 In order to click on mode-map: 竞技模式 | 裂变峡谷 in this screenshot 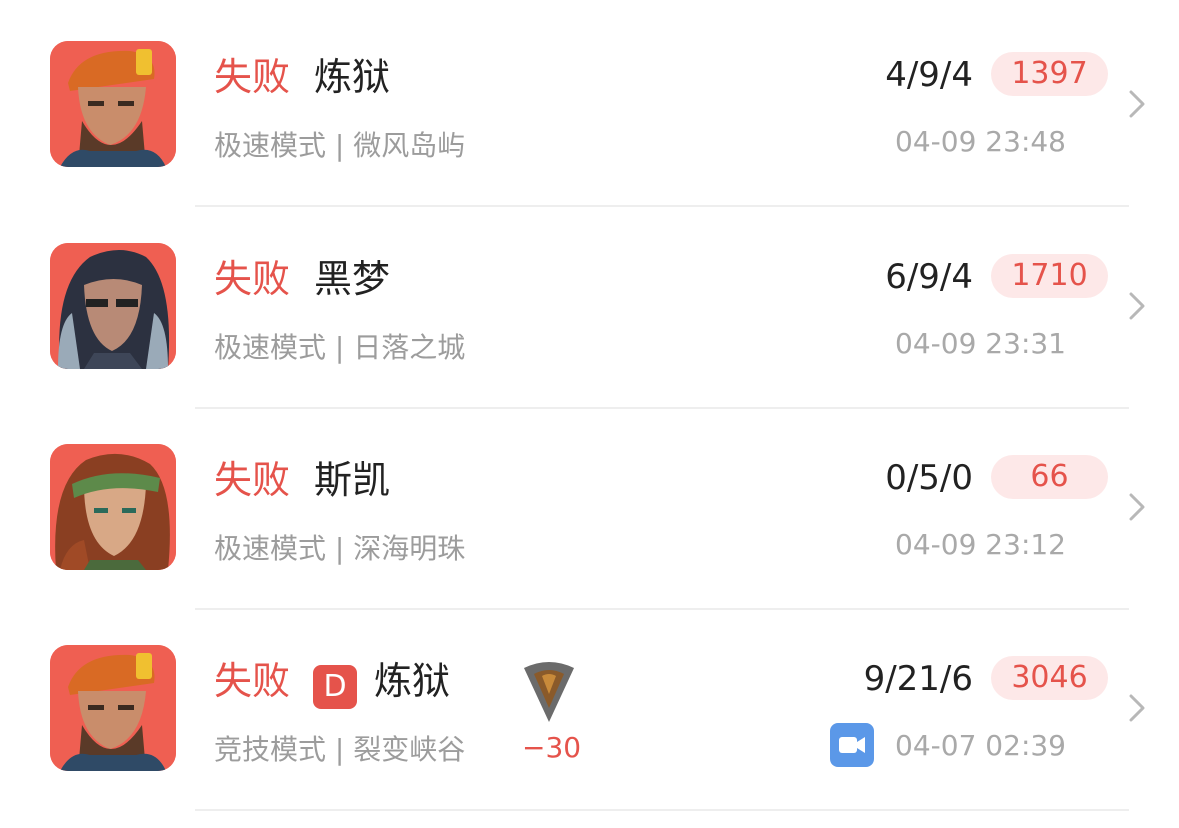, I will do `click(340, 749)`.